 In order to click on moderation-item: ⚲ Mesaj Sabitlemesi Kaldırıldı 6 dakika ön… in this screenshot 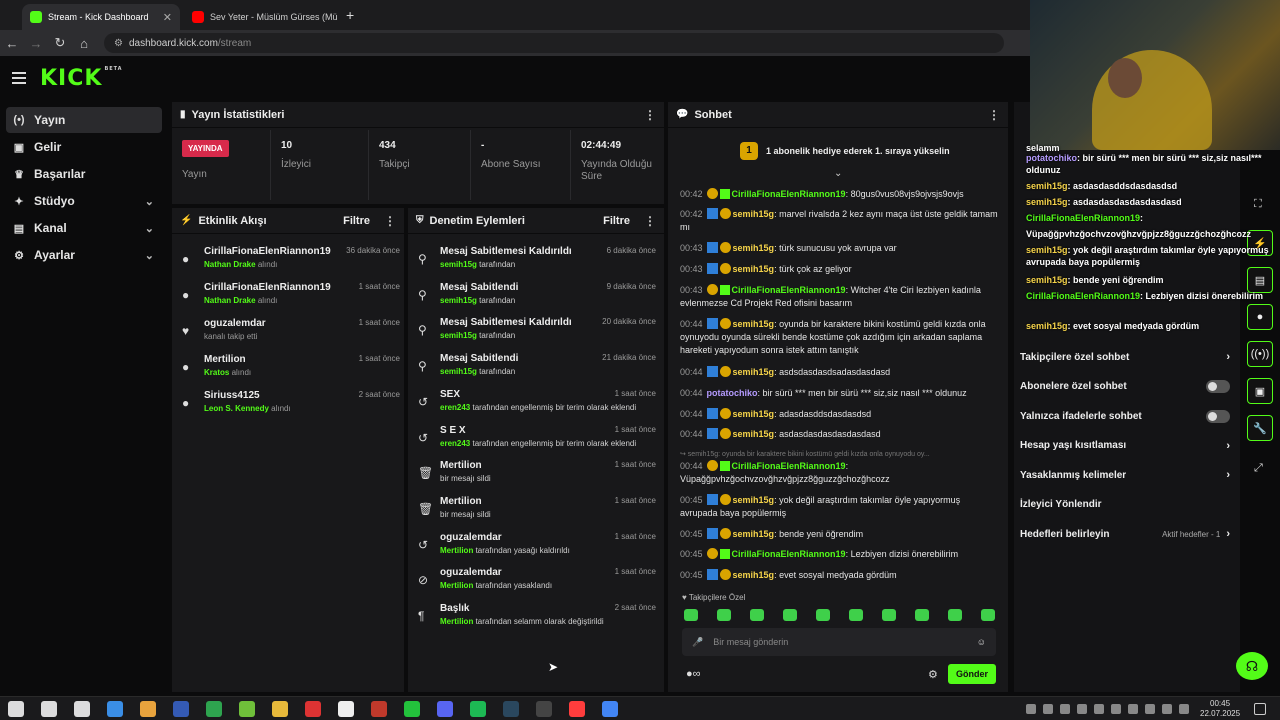, I will do `click(536, 263)`.